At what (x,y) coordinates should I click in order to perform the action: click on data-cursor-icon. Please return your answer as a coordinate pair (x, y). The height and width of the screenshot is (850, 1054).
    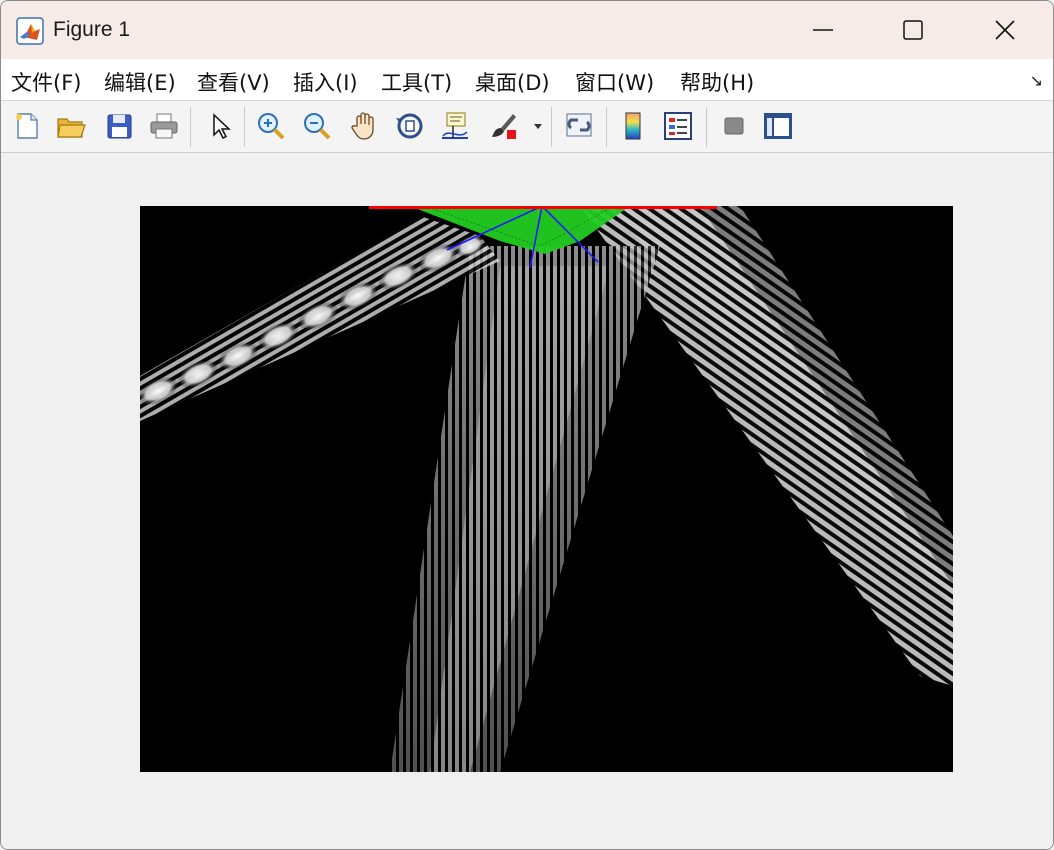
    Looking at the image, I should click on (455, 125).